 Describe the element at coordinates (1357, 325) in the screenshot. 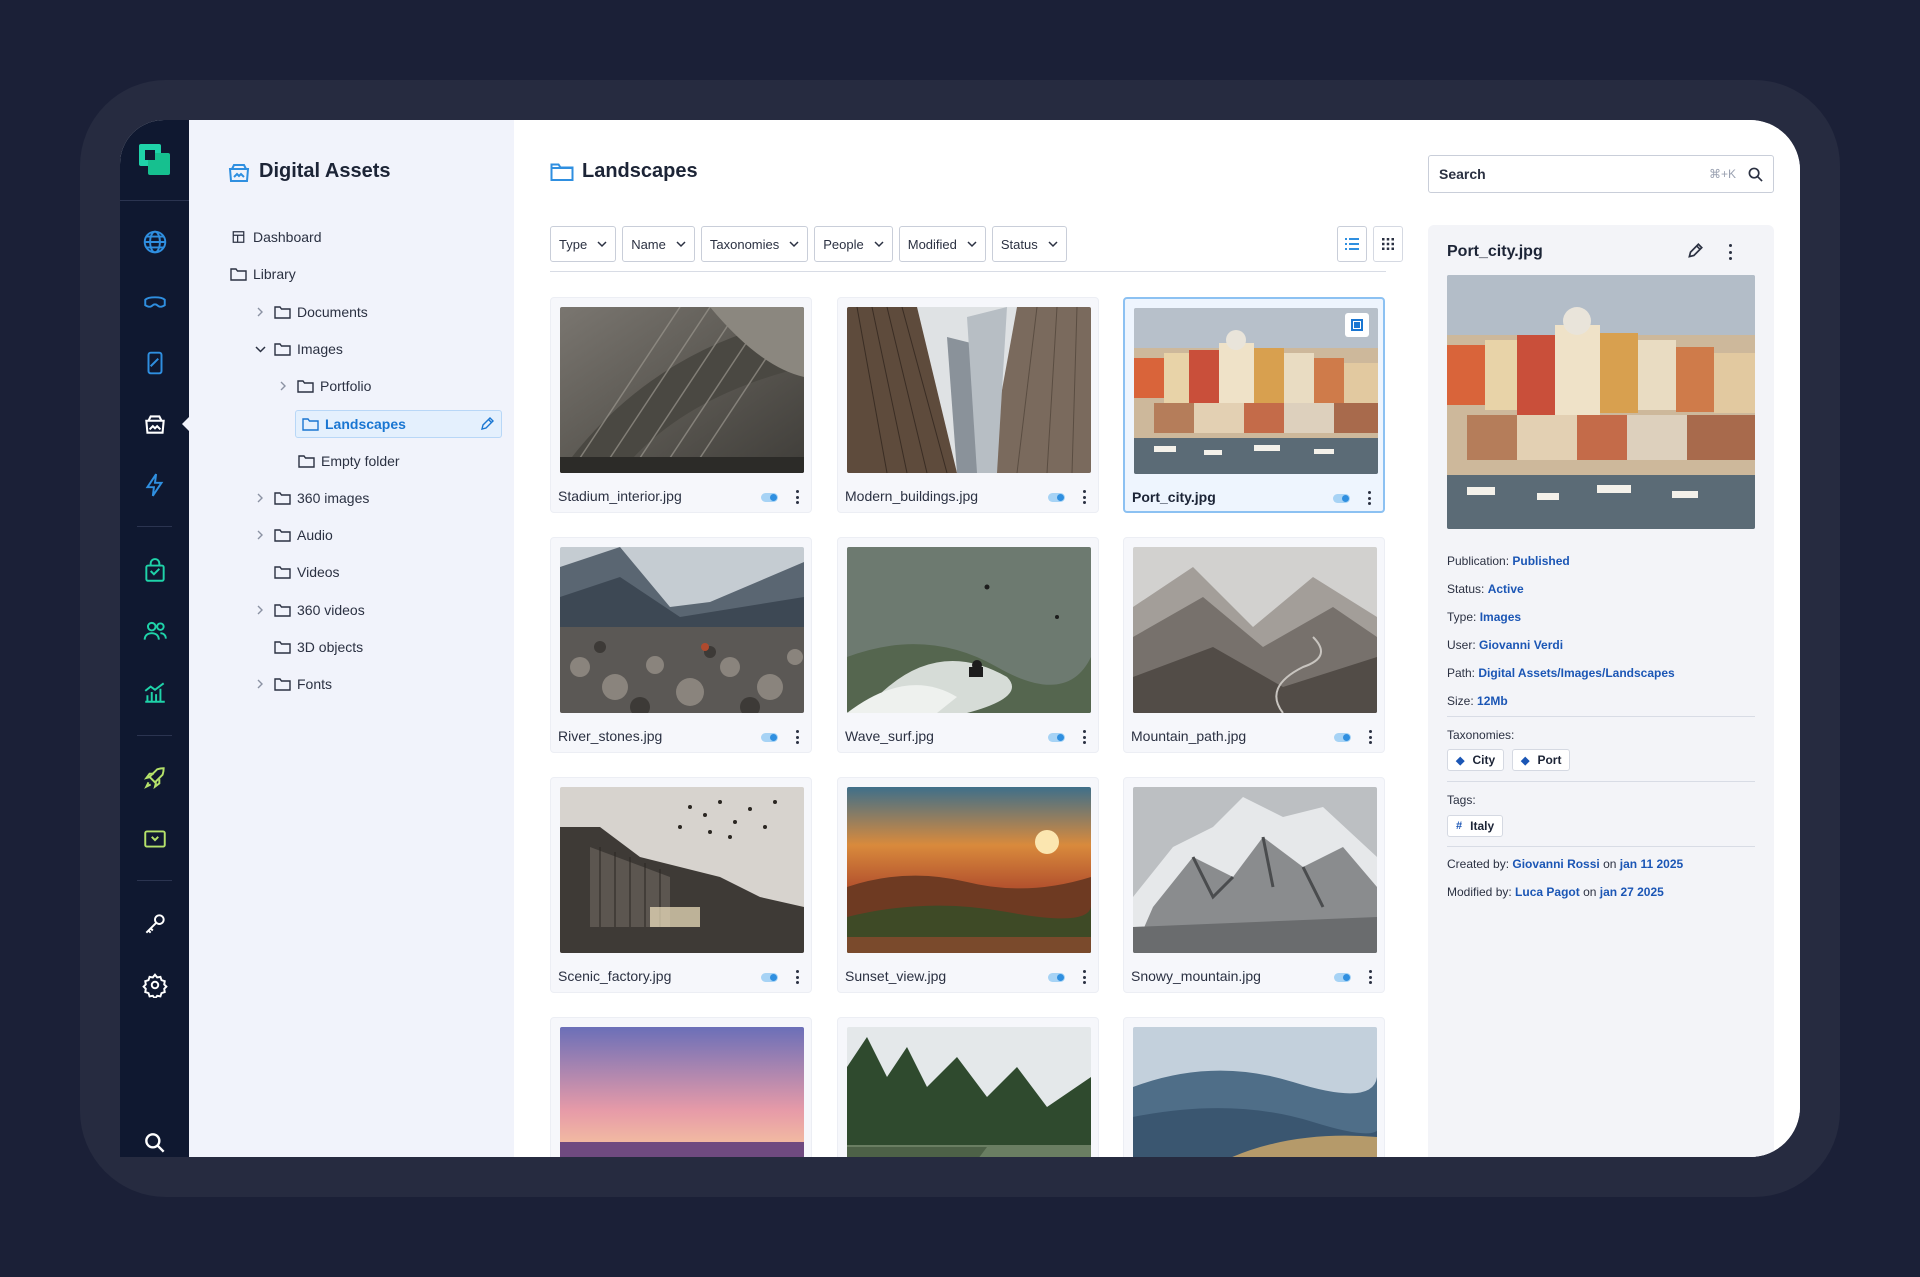

I see `selected-checkbox` at that location.